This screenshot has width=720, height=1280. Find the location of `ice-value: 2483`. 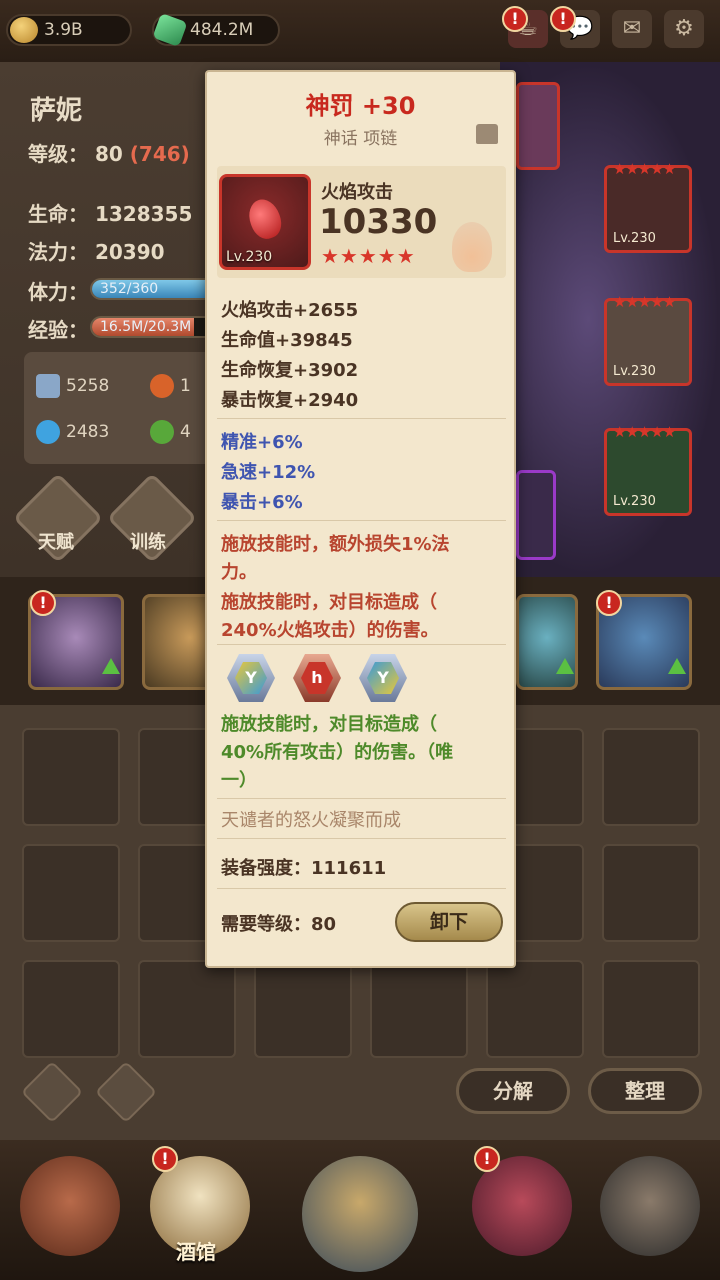

ice-value: 2483 is located at coordinates (88, 432).